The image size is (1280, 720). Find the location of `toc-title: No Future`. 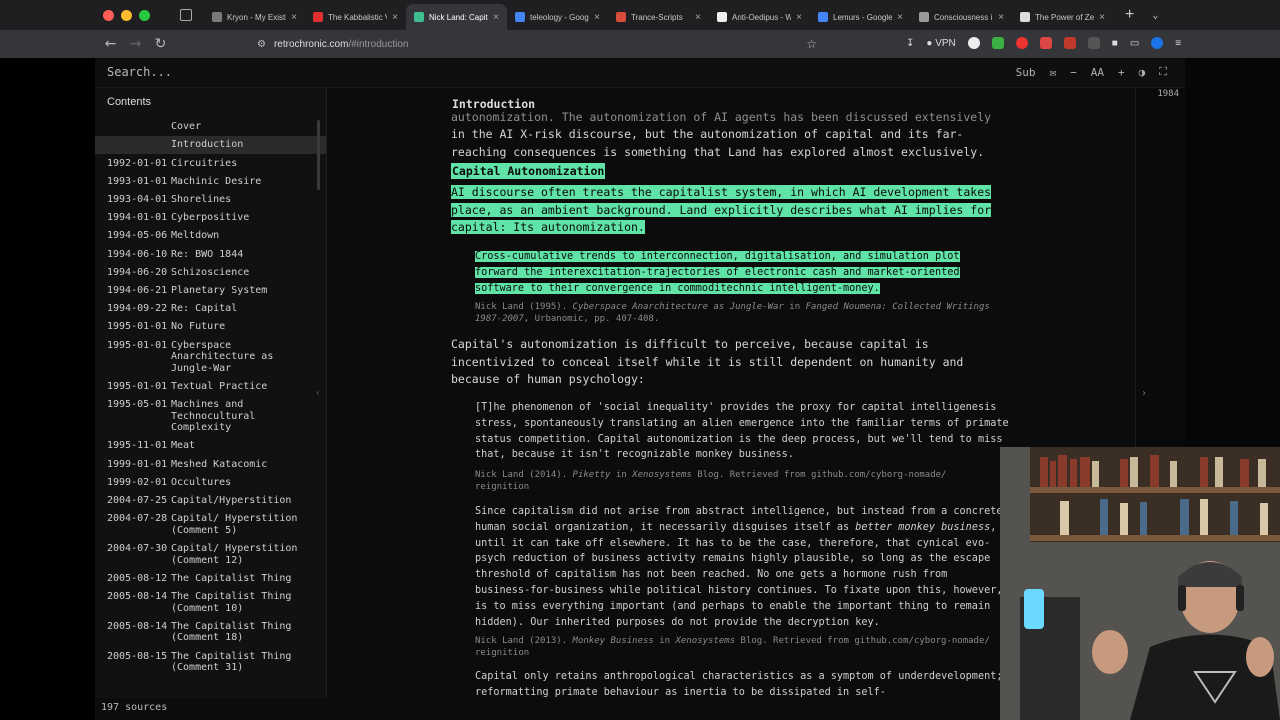

toc-title: No Future is located at coordinates (198, 327).